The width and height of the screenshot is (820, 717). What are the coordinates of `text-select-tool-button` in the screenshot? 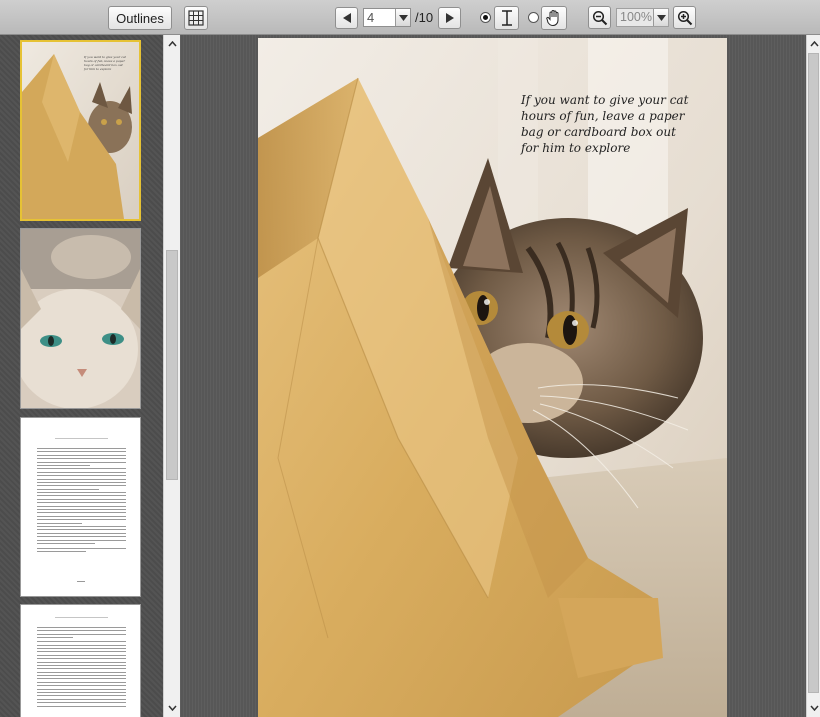 It's located at (506, 18).